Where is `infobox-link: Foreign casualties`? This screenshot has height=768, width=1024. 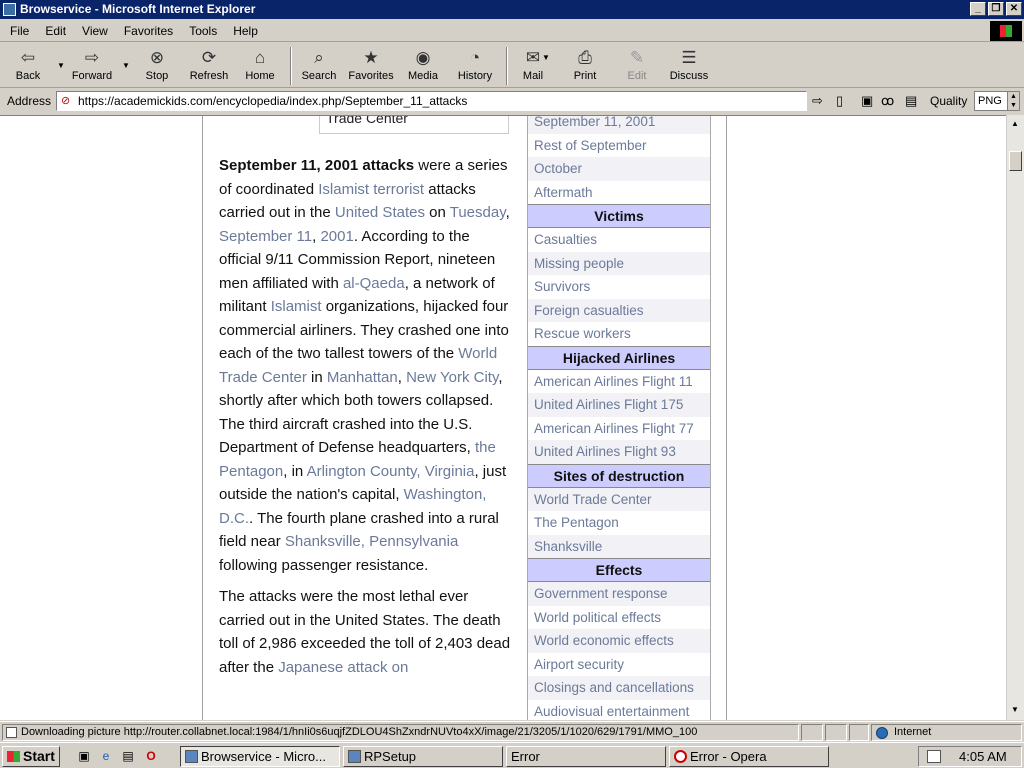
infobox-link: Foreign casualties is located at coordinates (619, 310).